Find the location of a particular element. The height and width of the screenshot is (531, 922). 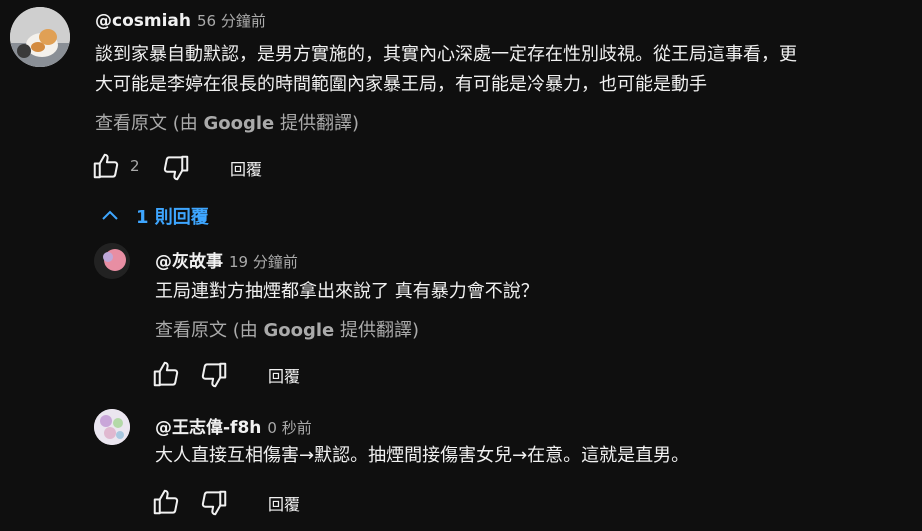

reply-text: 大人直接互相傷害→默認。抽煙間接傷害女兒→在意。這就是直男。 is located at coordinates (422, 455).